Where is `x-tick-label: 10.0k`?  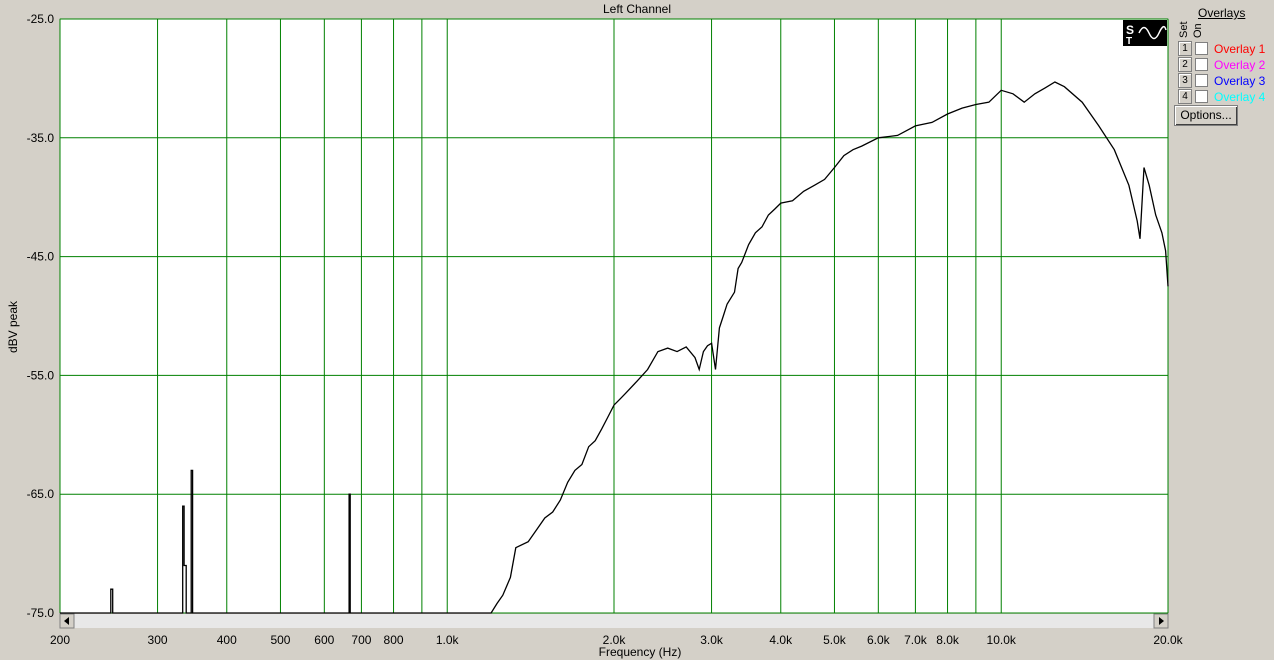 x-tick-label: 10.0k is located at coordinates (1002, 640).